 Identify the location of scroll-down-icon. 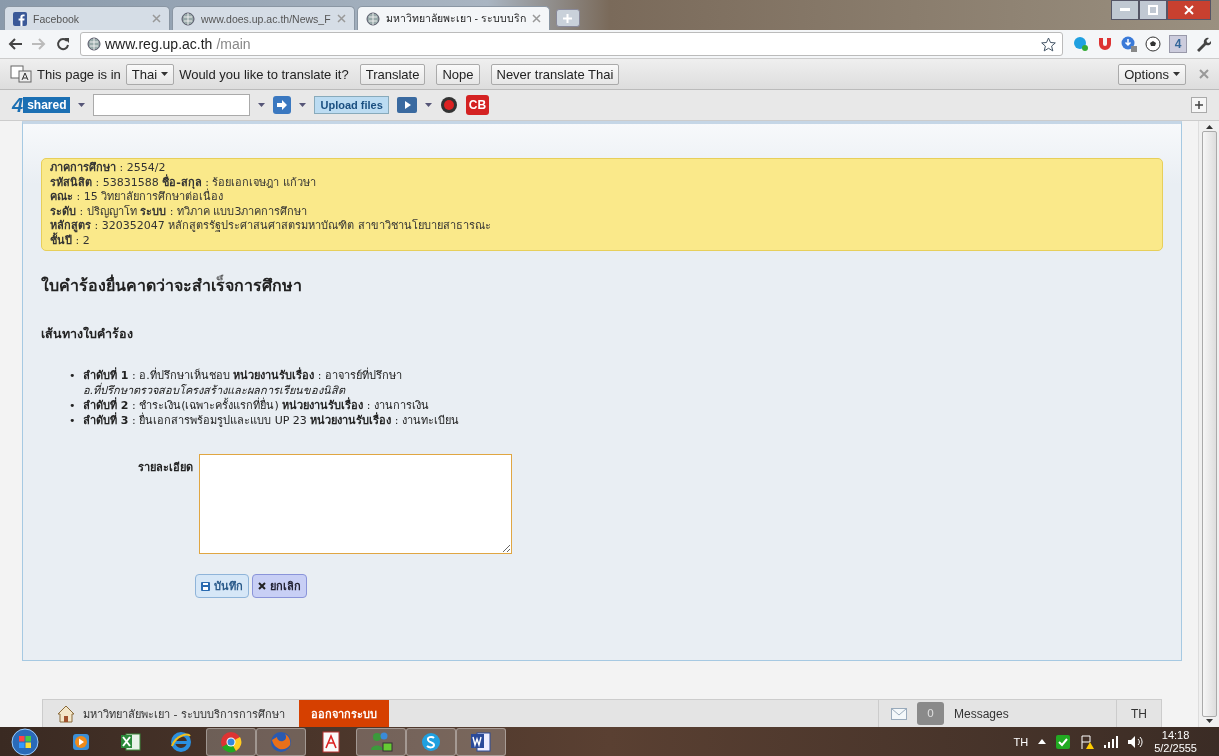
(1209, 721).